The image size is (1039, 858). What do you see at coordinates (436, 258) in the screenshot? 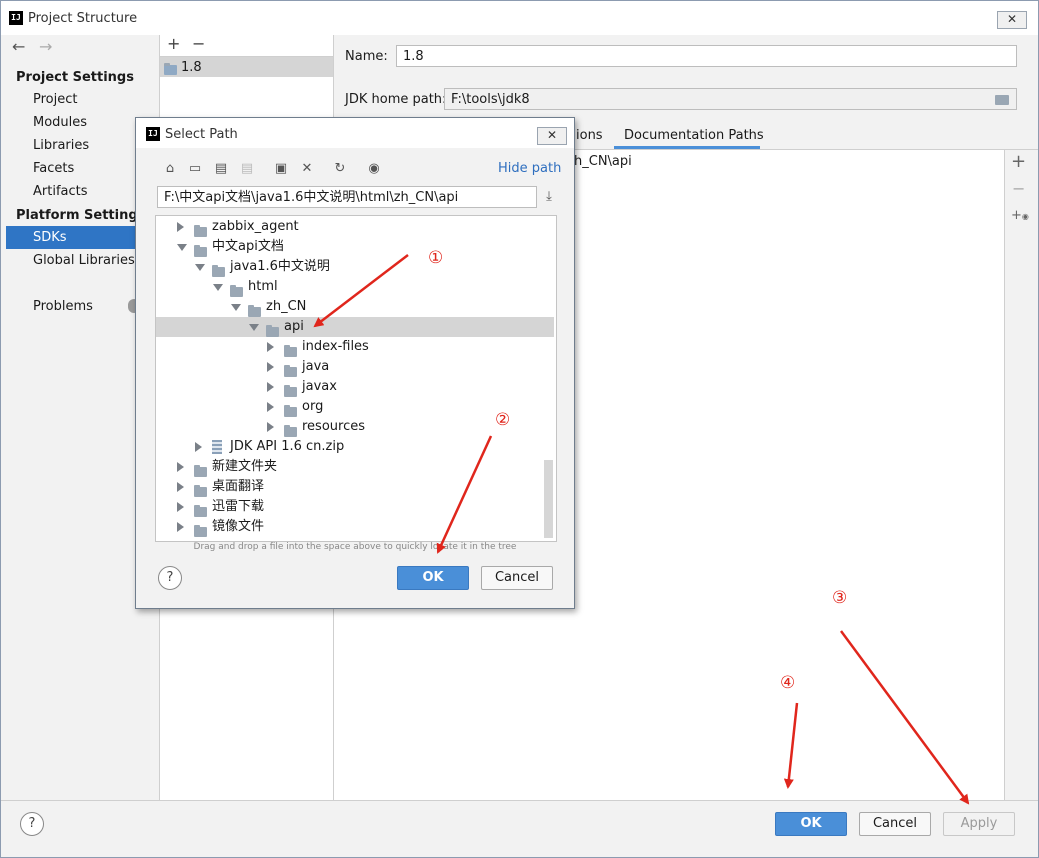
I see `annotation-label-1: ①` at bounding box center [436, 258].